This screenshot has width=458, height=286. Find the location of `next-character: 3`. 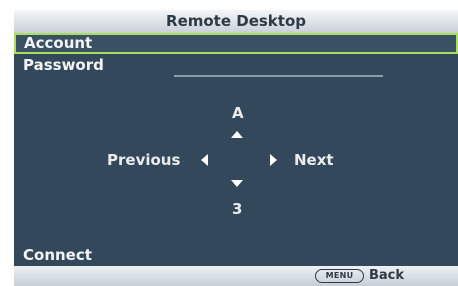

next-character: 3 is located at coordinates (237, 209).